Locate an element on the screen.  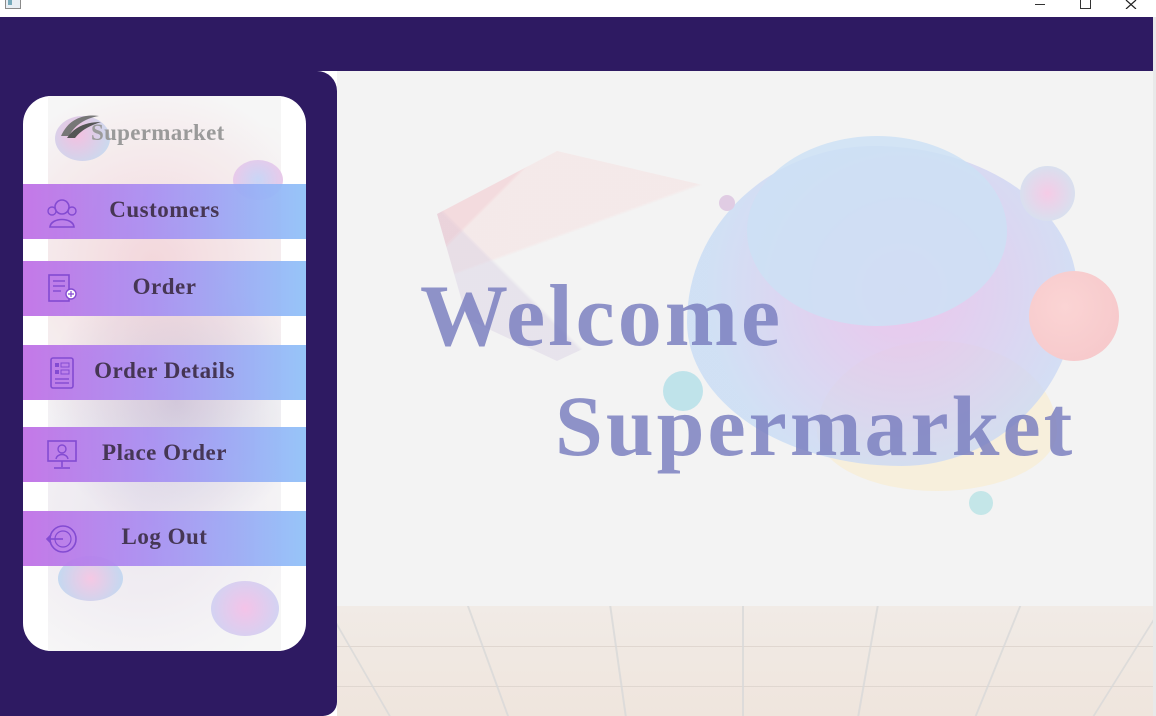
logout-button: Log Out is located at coordinates (164, 538).